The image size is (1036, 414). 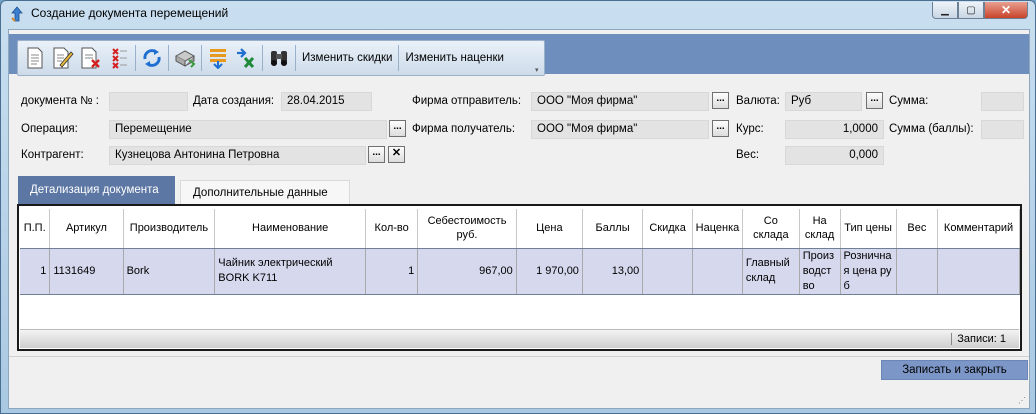 What do you see at coordinates (549, 229) in the screenshot?
I see `column-header: Цена` at bounding box center [549, 229].